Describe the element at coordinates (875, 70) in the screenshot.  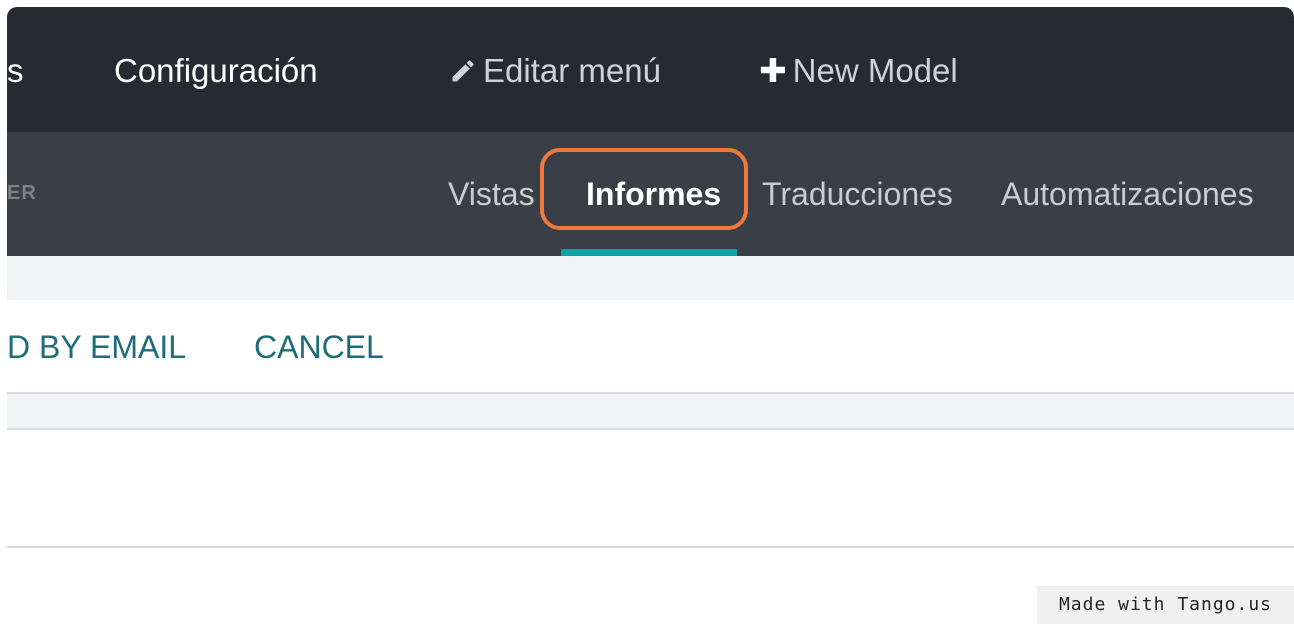
I see `new-model-label: New Model` at that location.